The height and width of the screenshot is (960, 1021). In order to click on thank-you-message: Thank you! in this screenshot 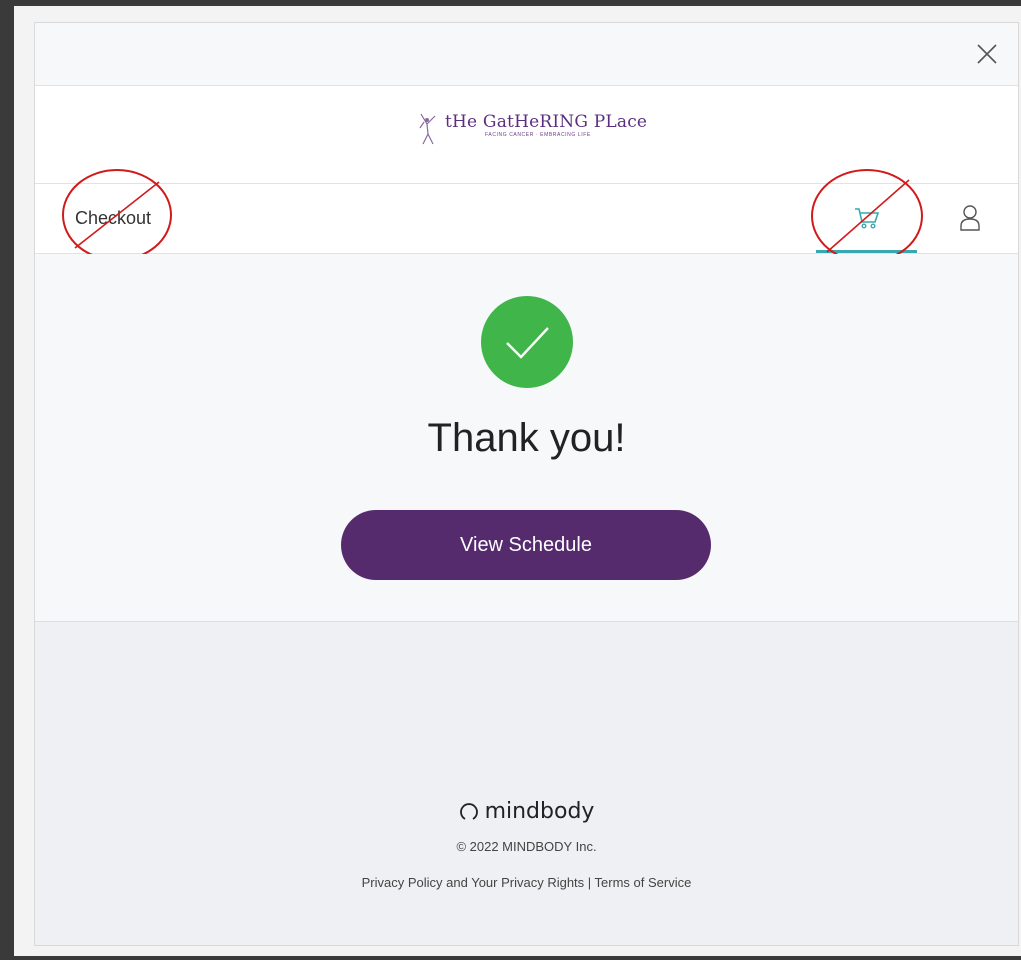, I will do `click(526, 438)`.